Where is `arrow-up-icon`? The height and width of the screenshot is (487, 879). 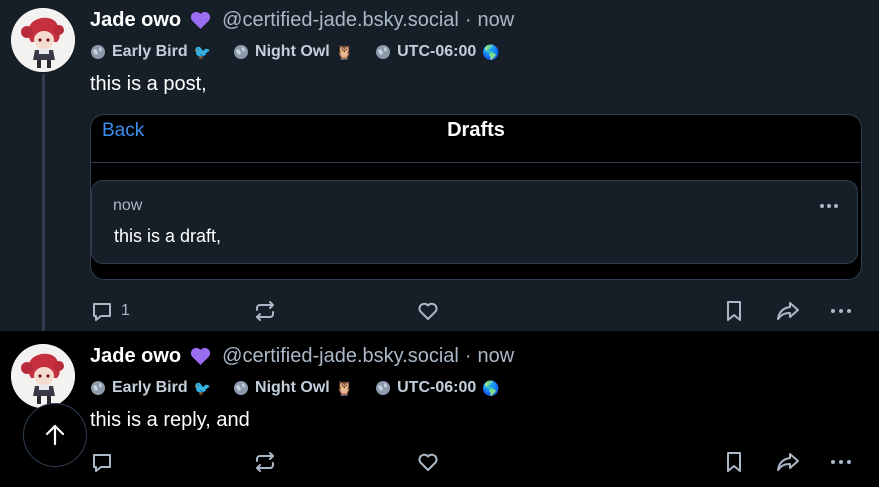
arrow-up-icon is located at coordinates (55, 435).